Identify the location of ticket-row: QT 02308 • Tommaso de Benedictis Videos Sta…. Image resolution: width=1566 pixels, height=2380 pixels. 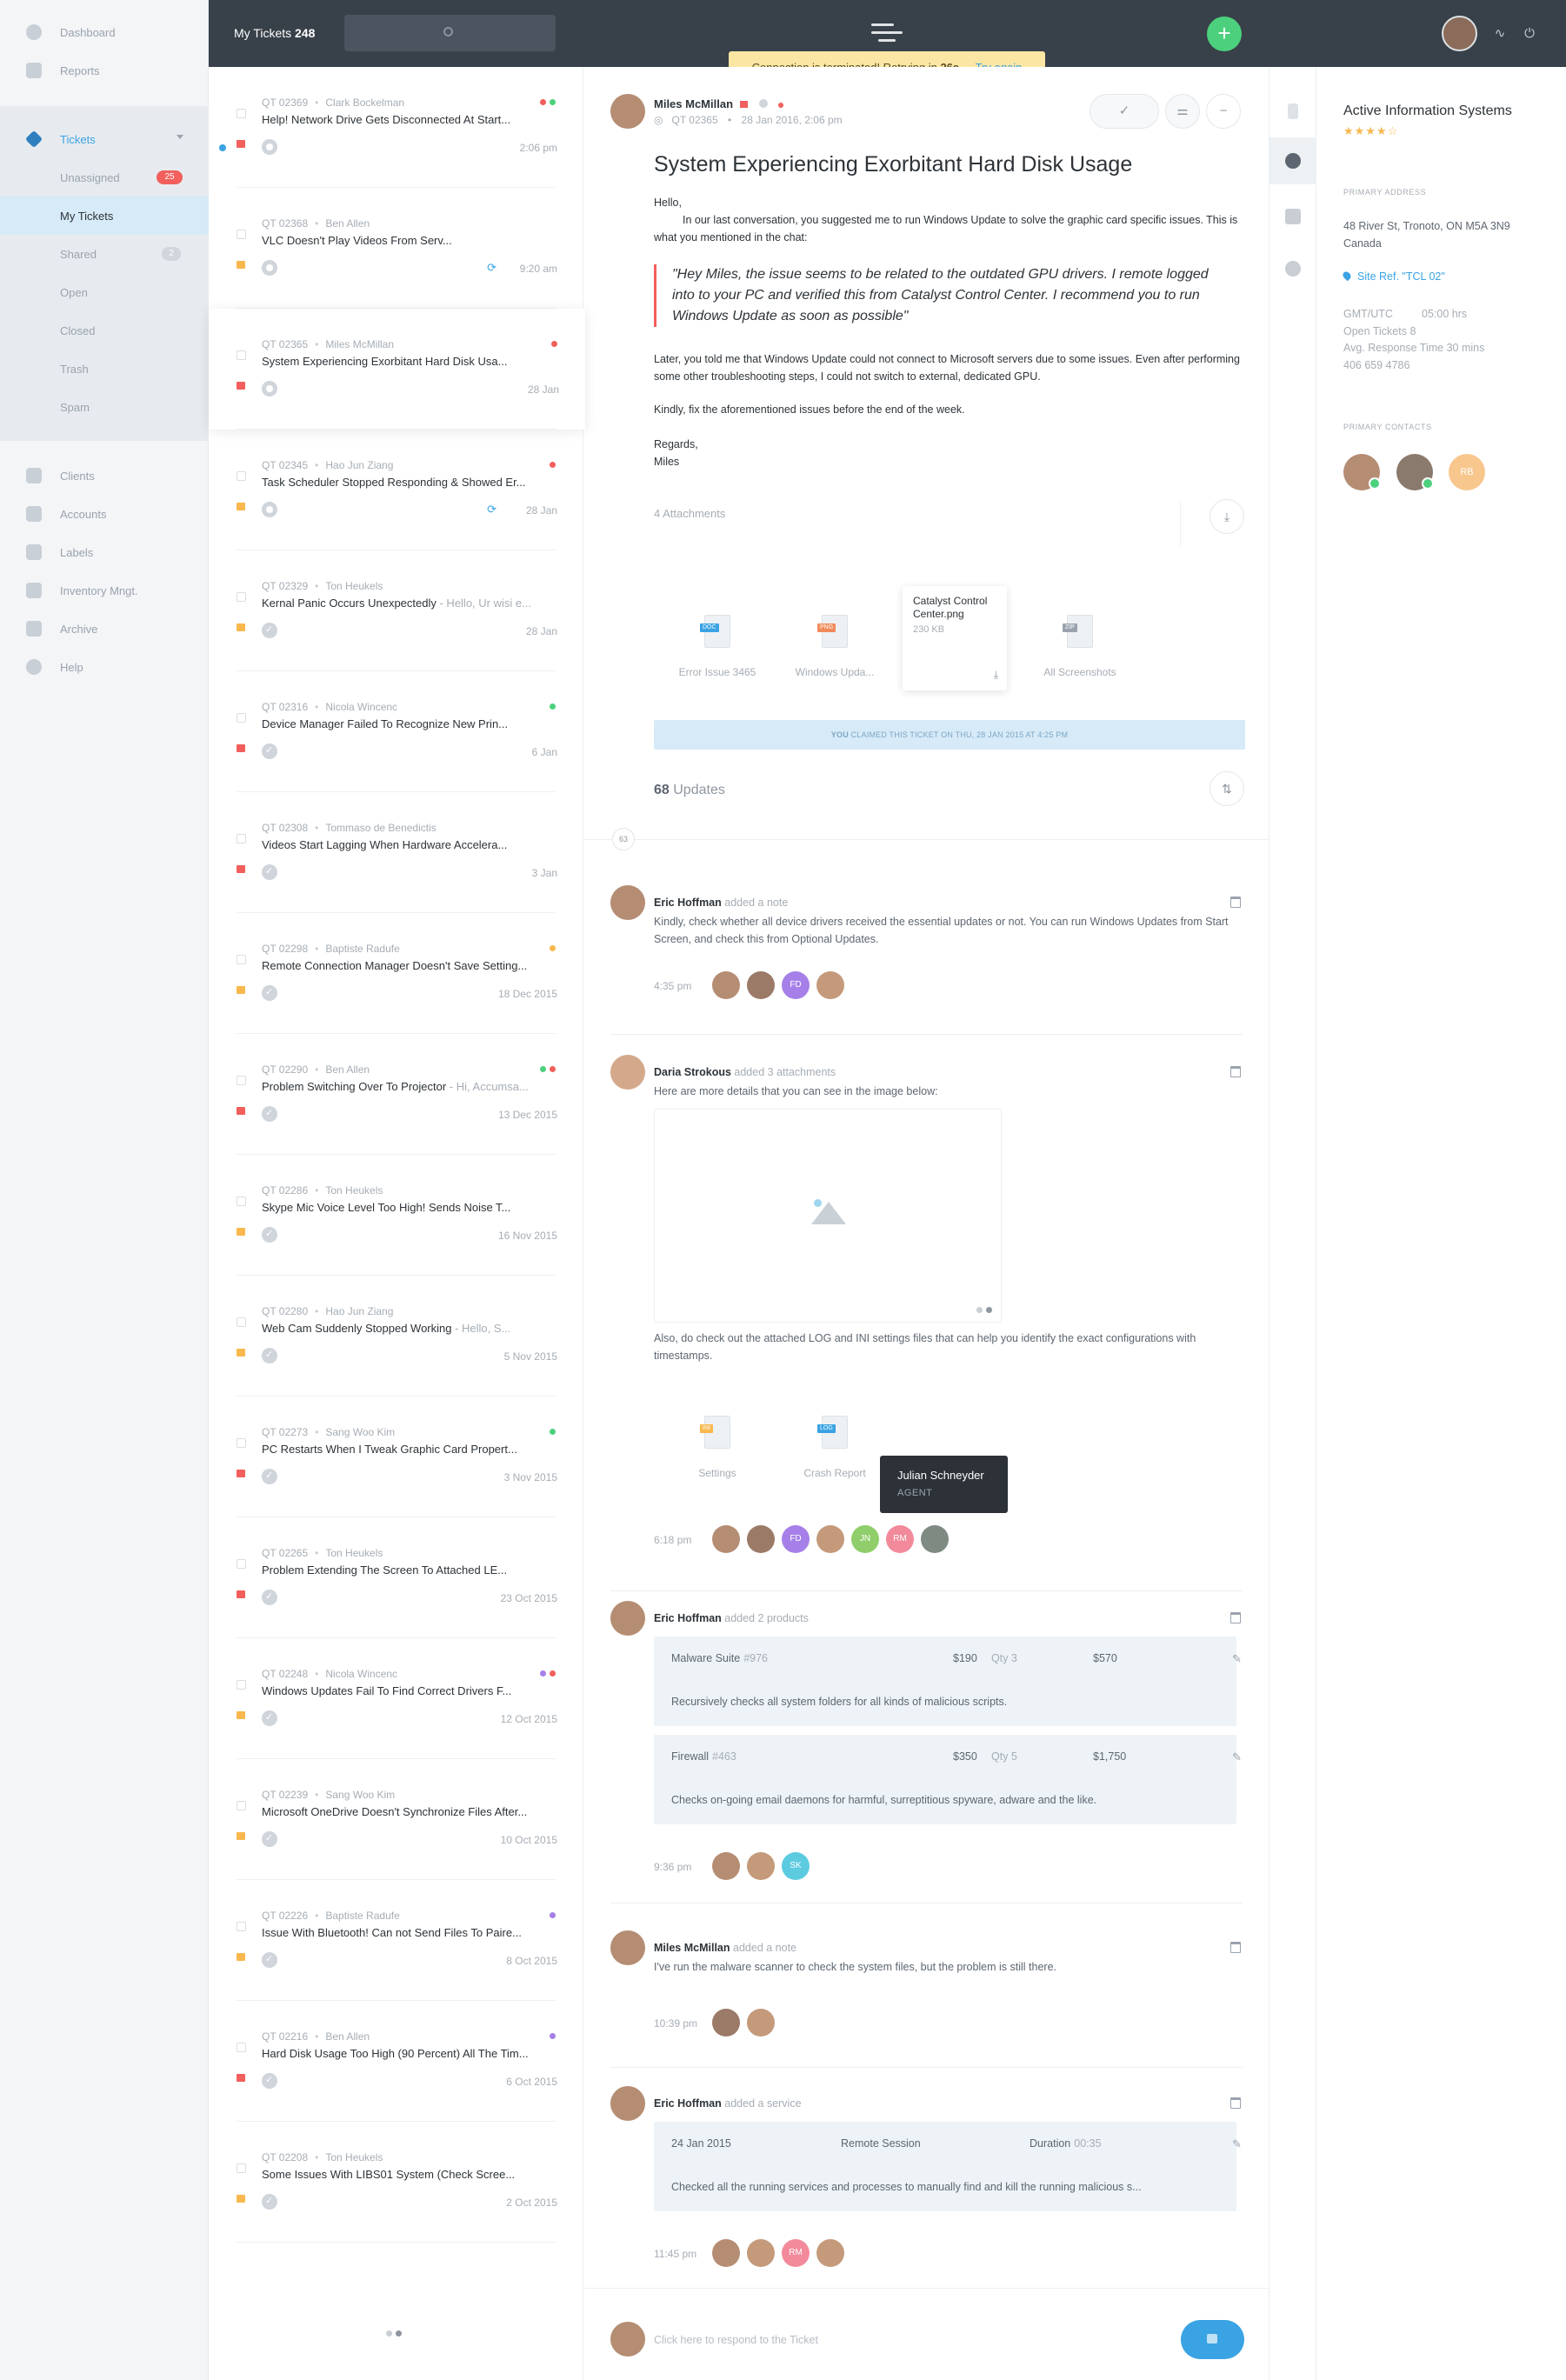
(396, 852).